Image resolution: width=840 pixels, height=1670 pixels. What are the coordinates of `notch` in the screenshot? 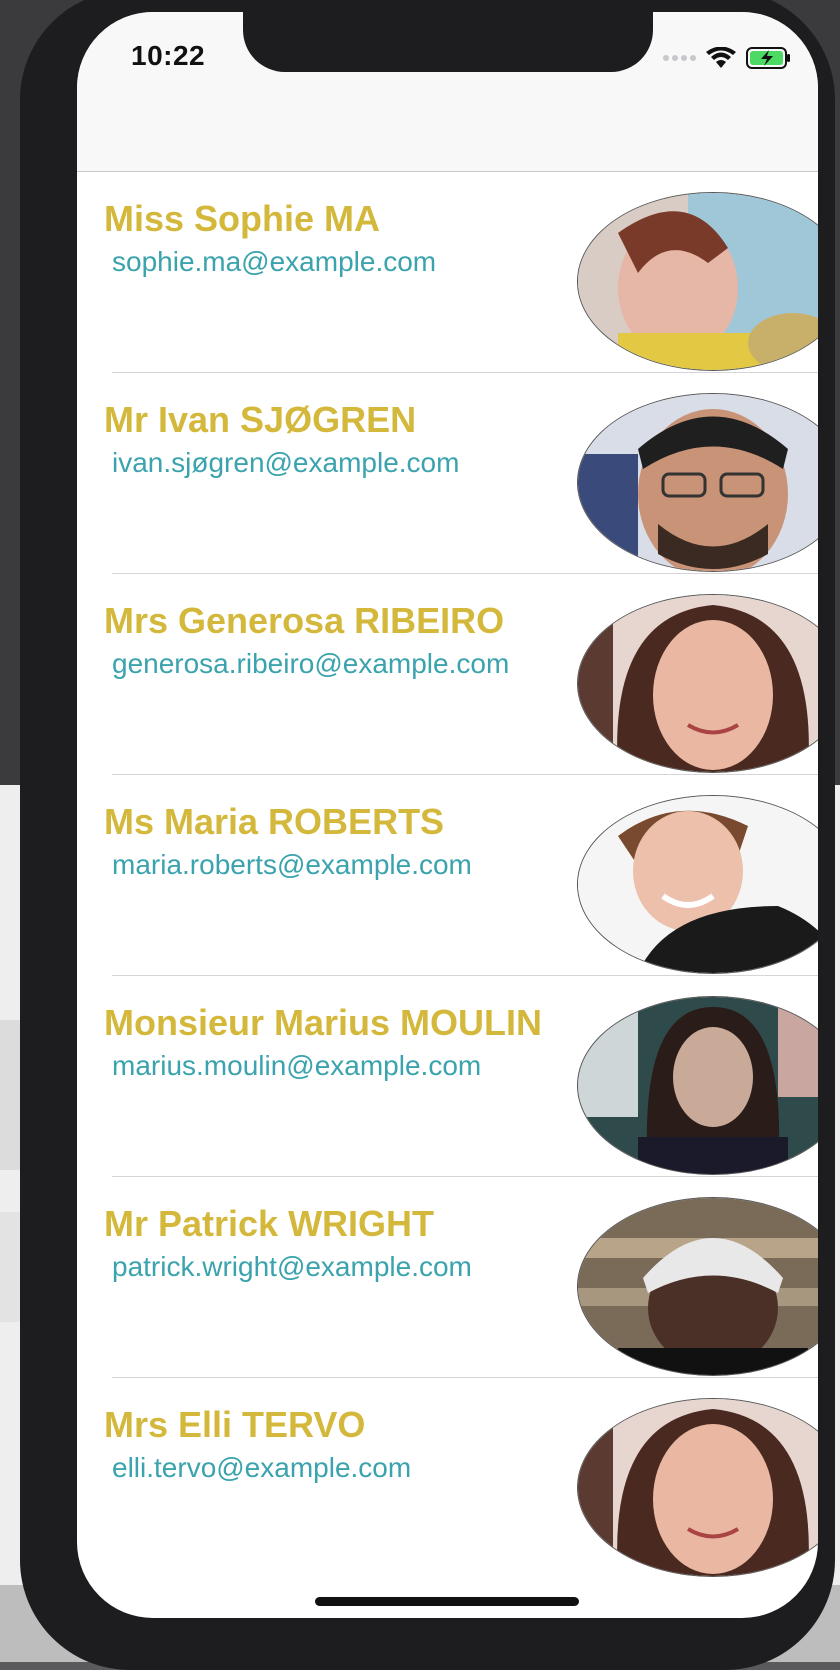 It's located at (448, 42).